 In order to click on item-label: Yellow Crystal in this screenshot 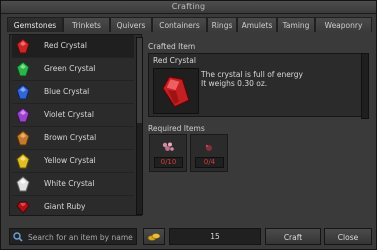, I will do `click(70, 160)`.